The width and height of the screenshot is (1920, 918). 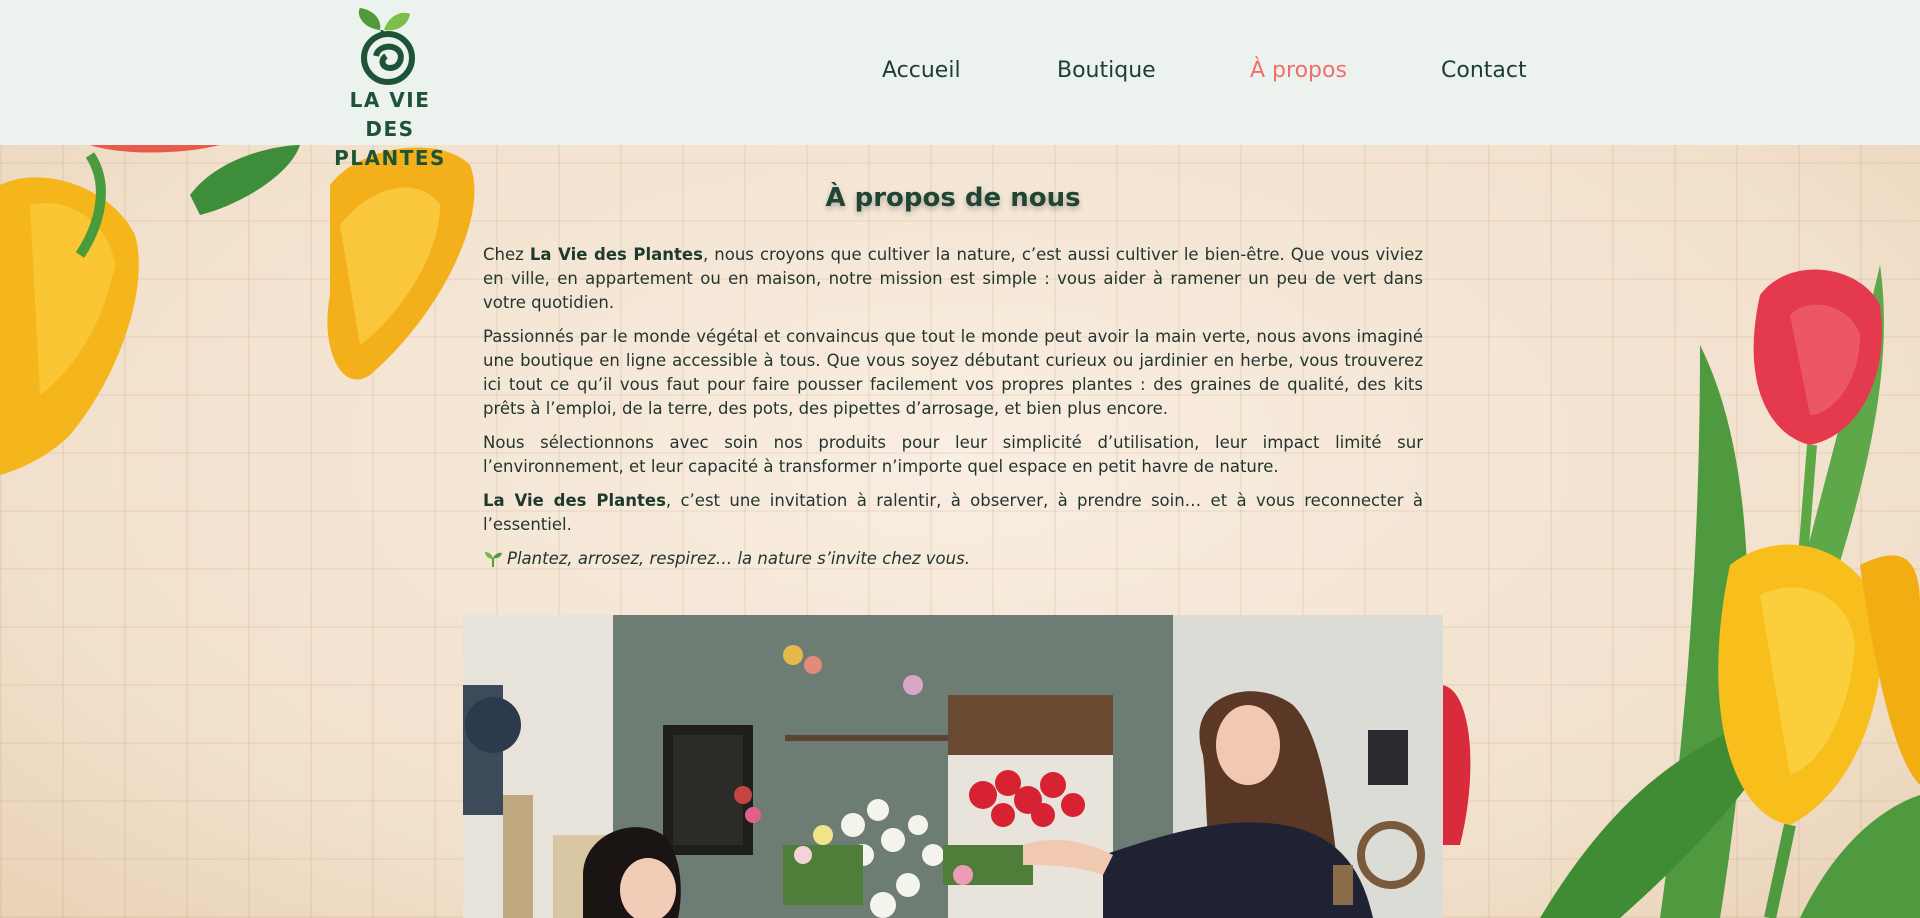 I want to click on brand-line-1: LA VIE DES, so click(x=390, y=114).